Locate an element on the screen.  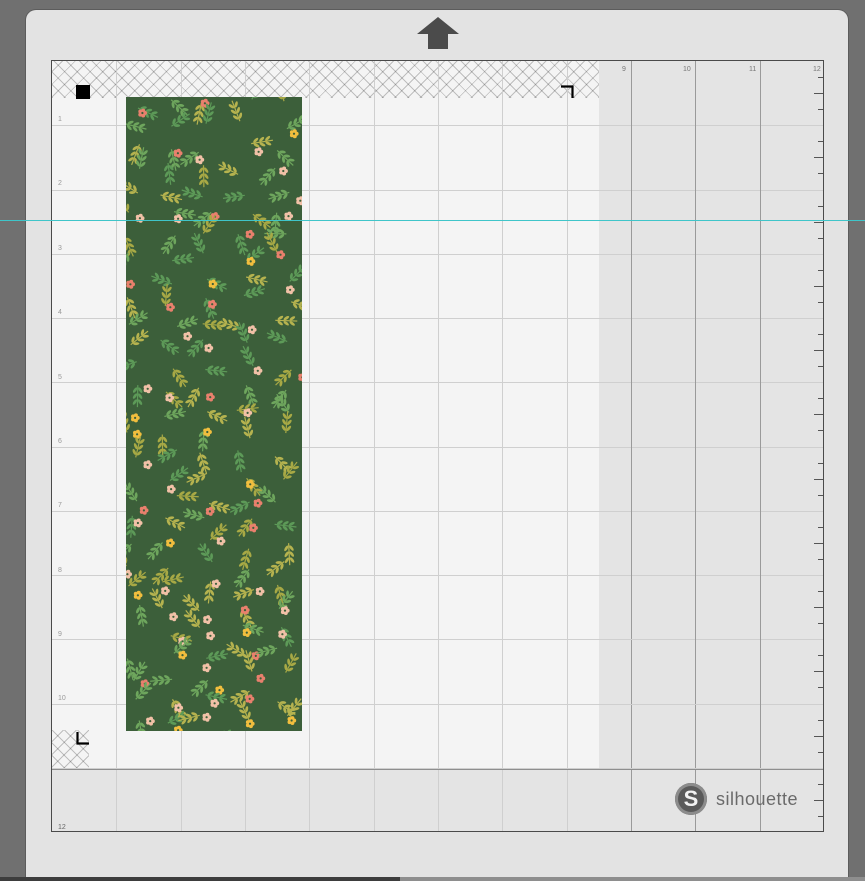
silhouette-logo-icon: S is located at coordinates (691, 799).